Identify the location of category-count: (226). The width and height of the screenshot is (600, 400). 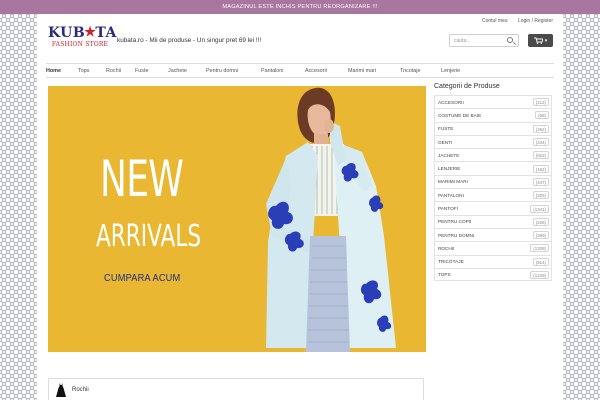
(540, 221).